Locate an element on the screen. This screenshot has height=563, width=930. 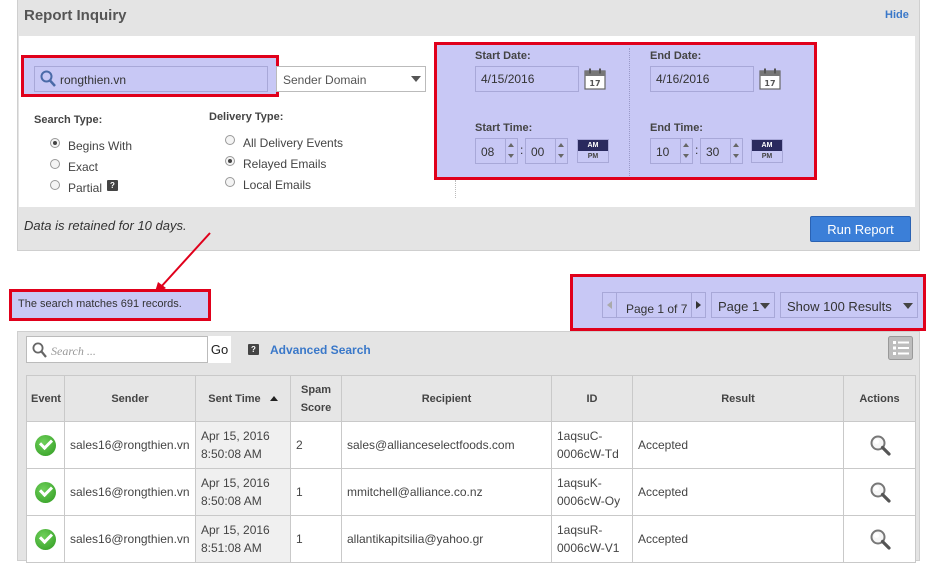
start-minute-stepper: 00 is located at coordinates (546, 151).